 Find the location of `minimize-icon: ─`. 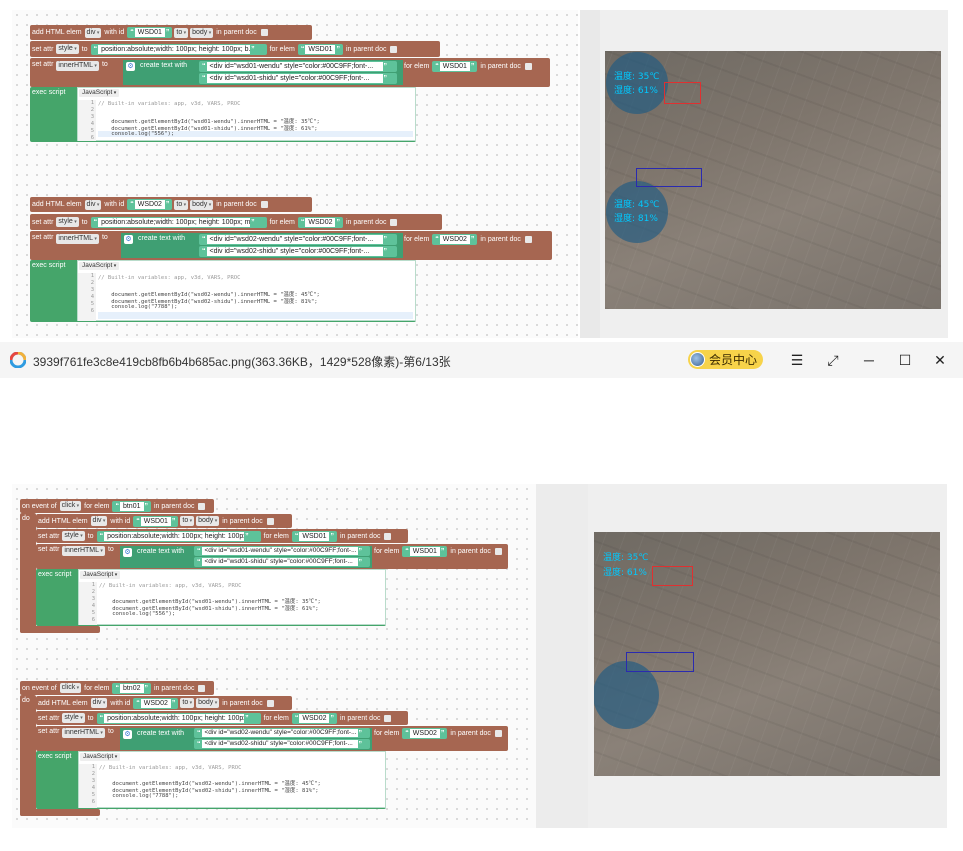

minimize-icon: ─ is located at coordinates (869, 360).